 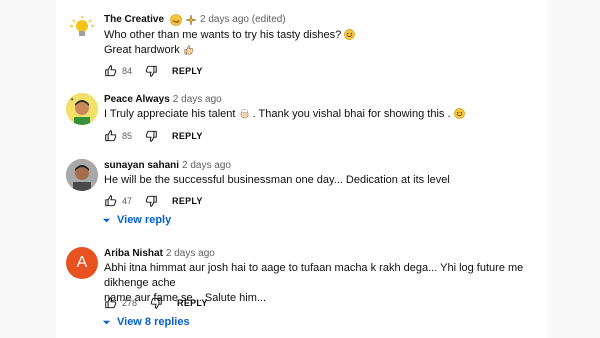 I want to click on comment-actions: 47 REPLY, so click(x=153, y=201).